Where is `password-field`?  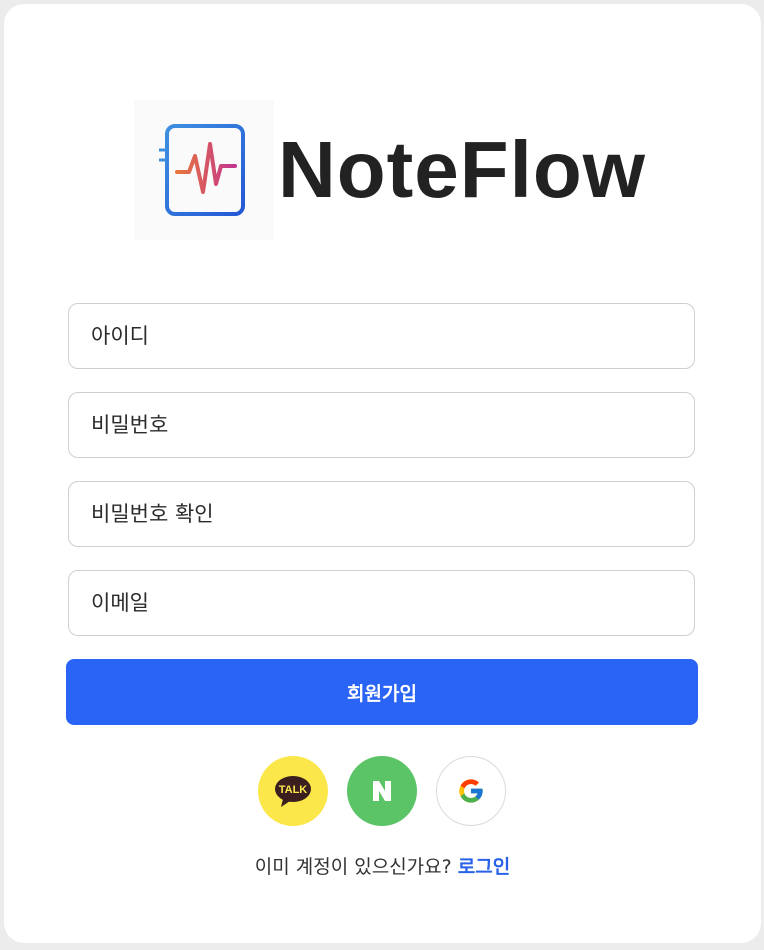 password-field is located at coordinates (381, 425).